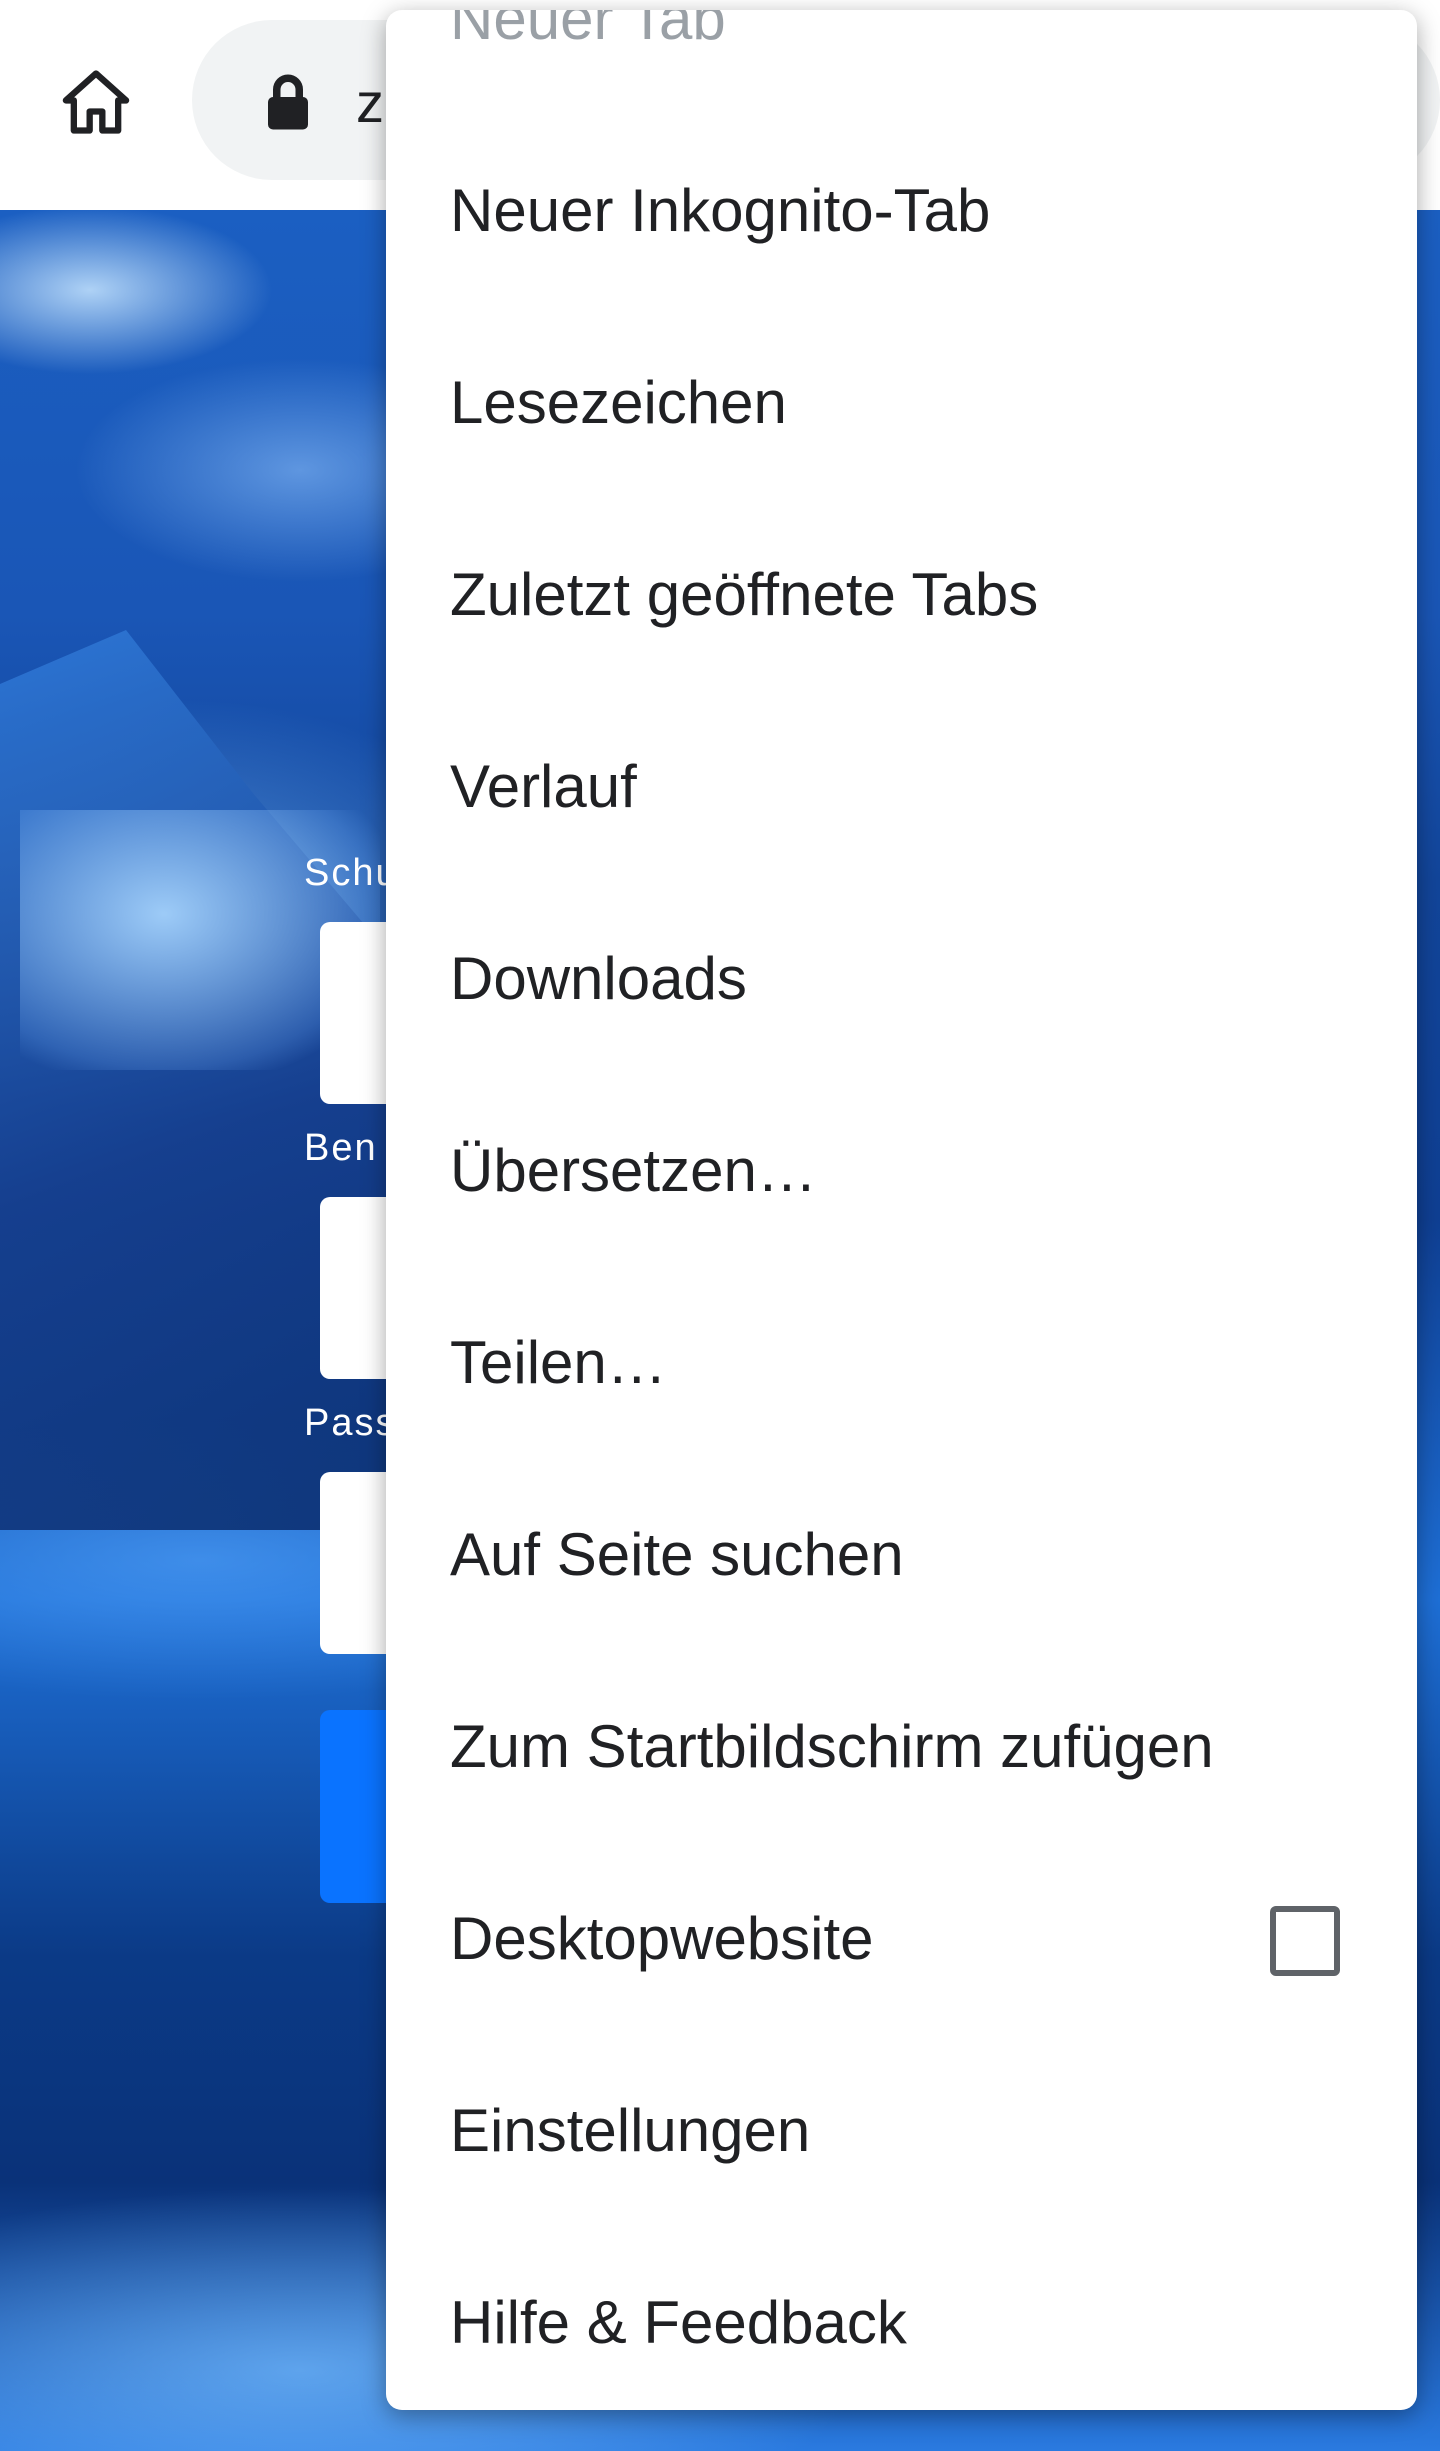 This screenshot has height=2451, width=1440. Describe the element at coordinates (341, 1148) in the screenshot. I see `form-label-username: Ben` at that location.